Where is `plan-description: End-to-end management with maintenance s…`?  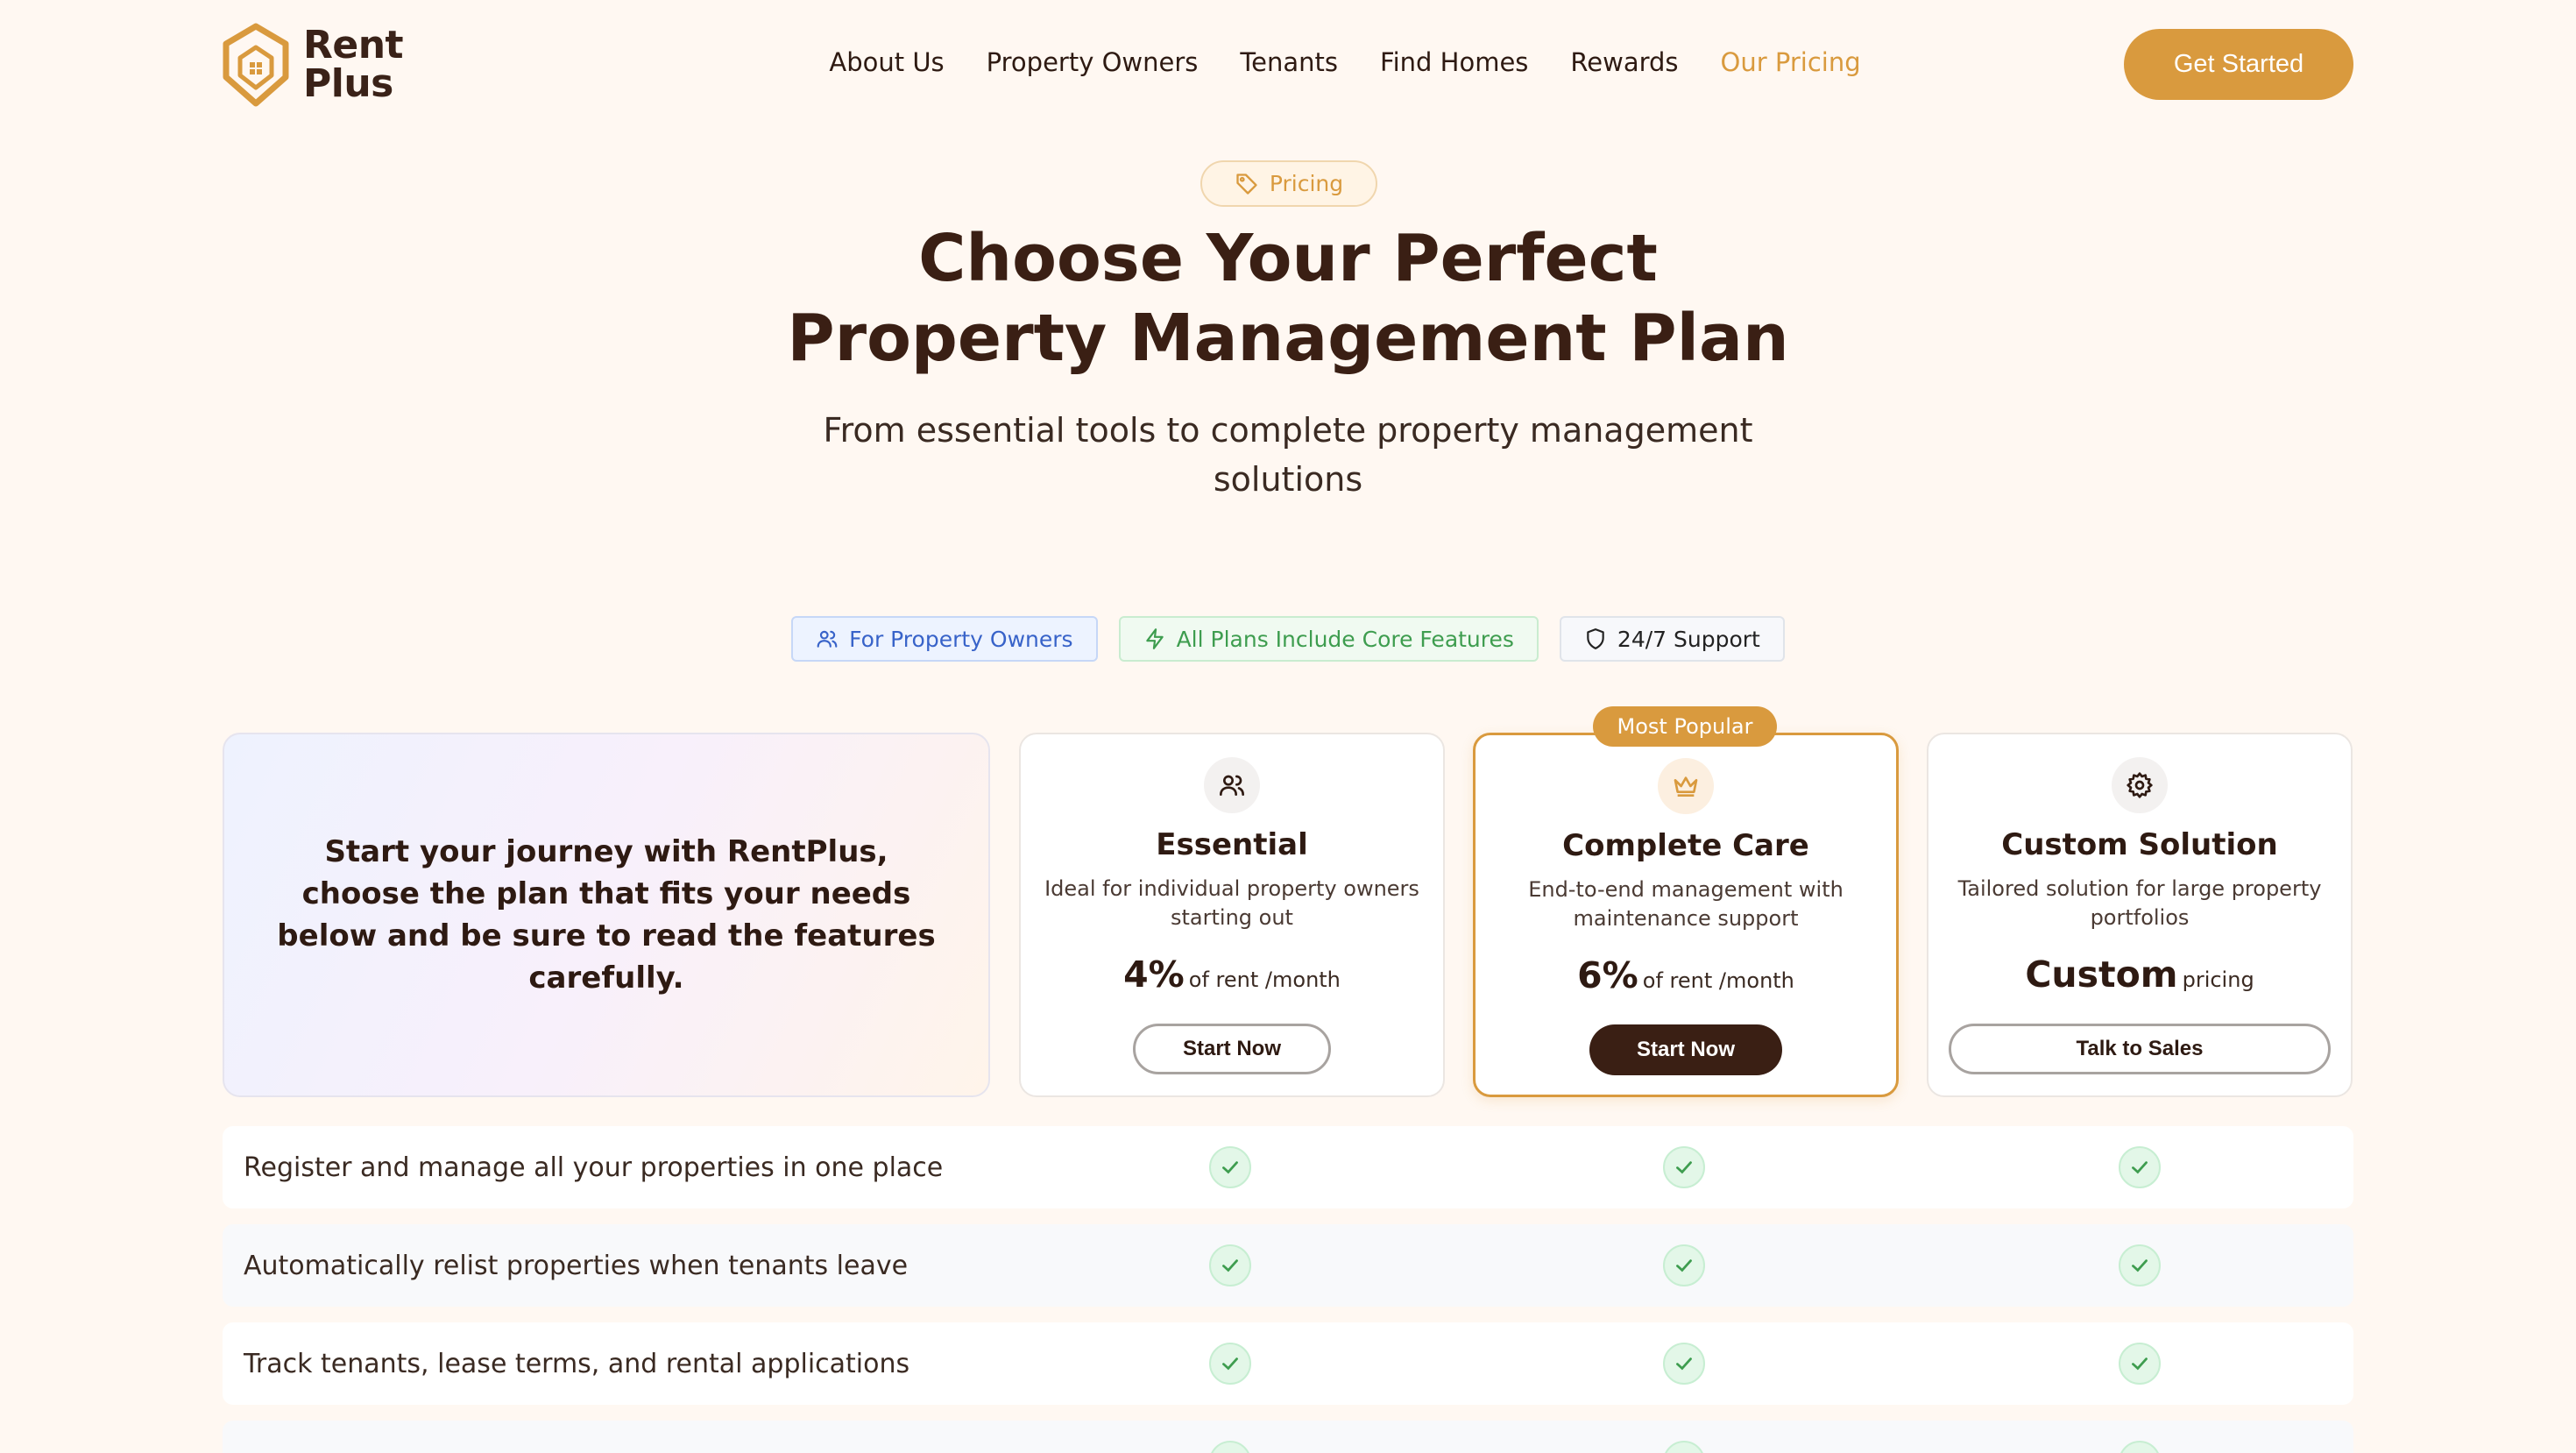 plan-description: End-to-end management with maintenance s… is located at coordinates (1686, 904).